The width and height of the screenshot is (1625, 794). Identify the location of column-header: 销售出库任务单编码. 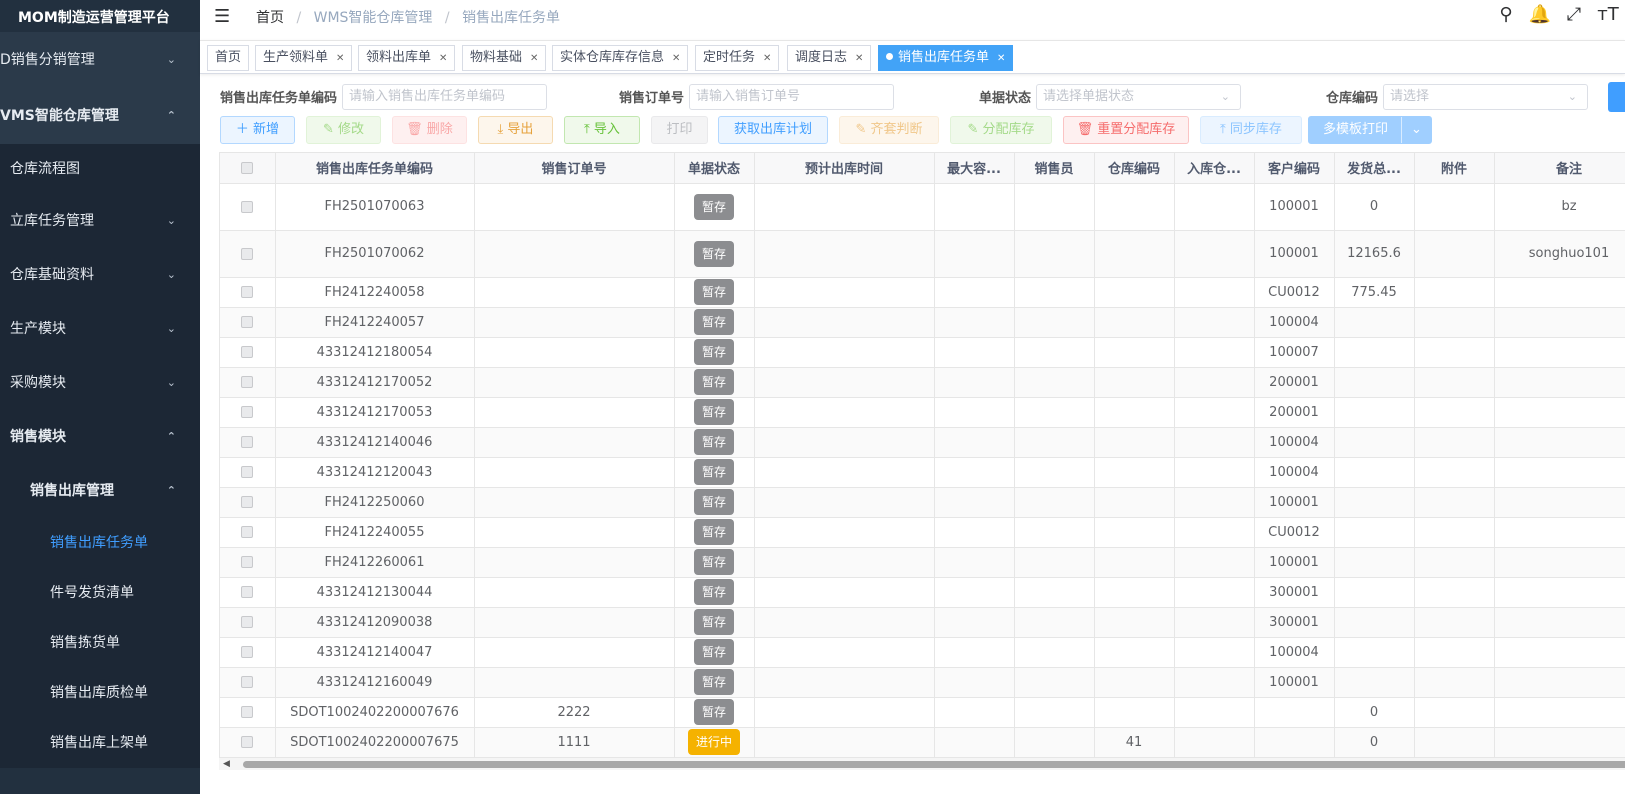
(375, 168).